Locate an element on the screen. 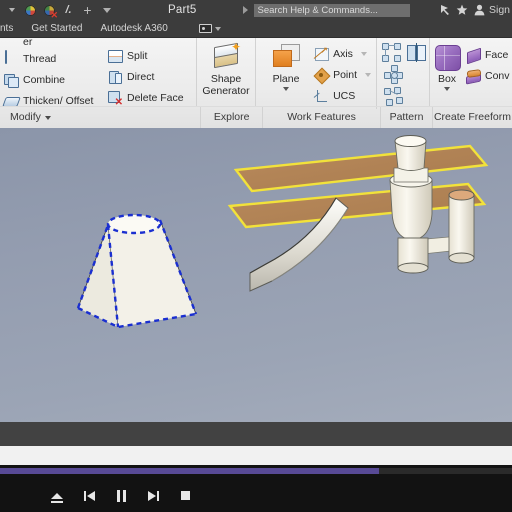 The image size is (512, 512). search-expand-arrow-icon is located at coordinates (245, 10).